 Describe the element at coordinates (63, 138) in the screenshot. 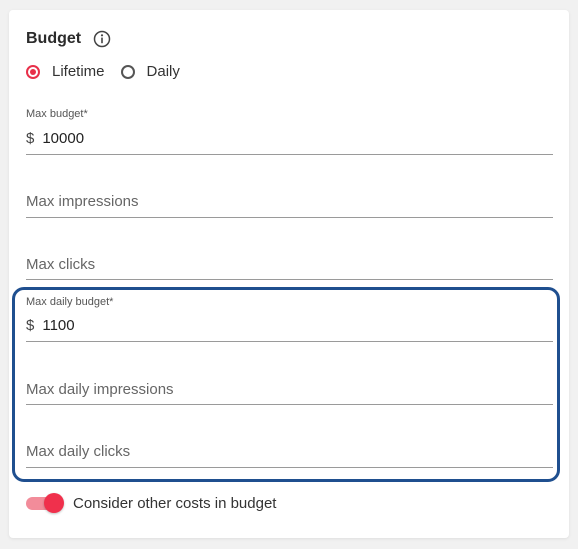

I see `max-budget-input: 10000` at that location.